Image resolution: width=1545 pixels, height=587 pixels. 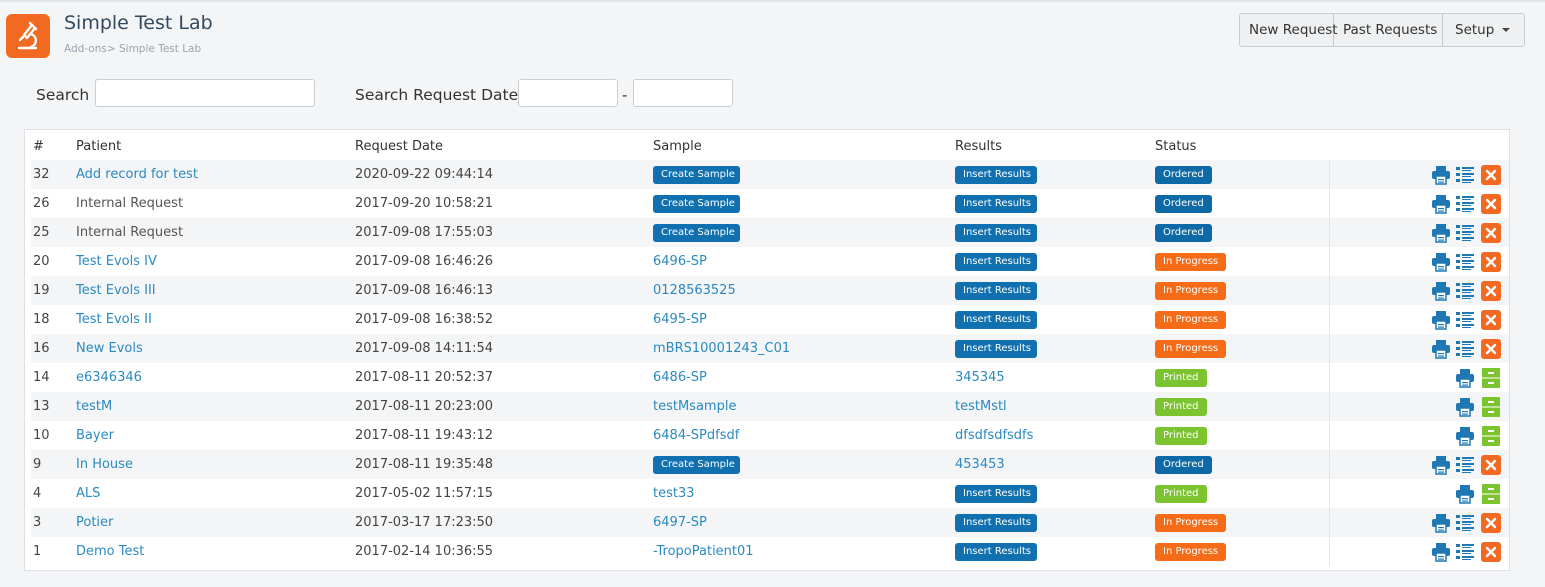 I want to click on sample-link: 0128563525, so click(x=694, y=290).